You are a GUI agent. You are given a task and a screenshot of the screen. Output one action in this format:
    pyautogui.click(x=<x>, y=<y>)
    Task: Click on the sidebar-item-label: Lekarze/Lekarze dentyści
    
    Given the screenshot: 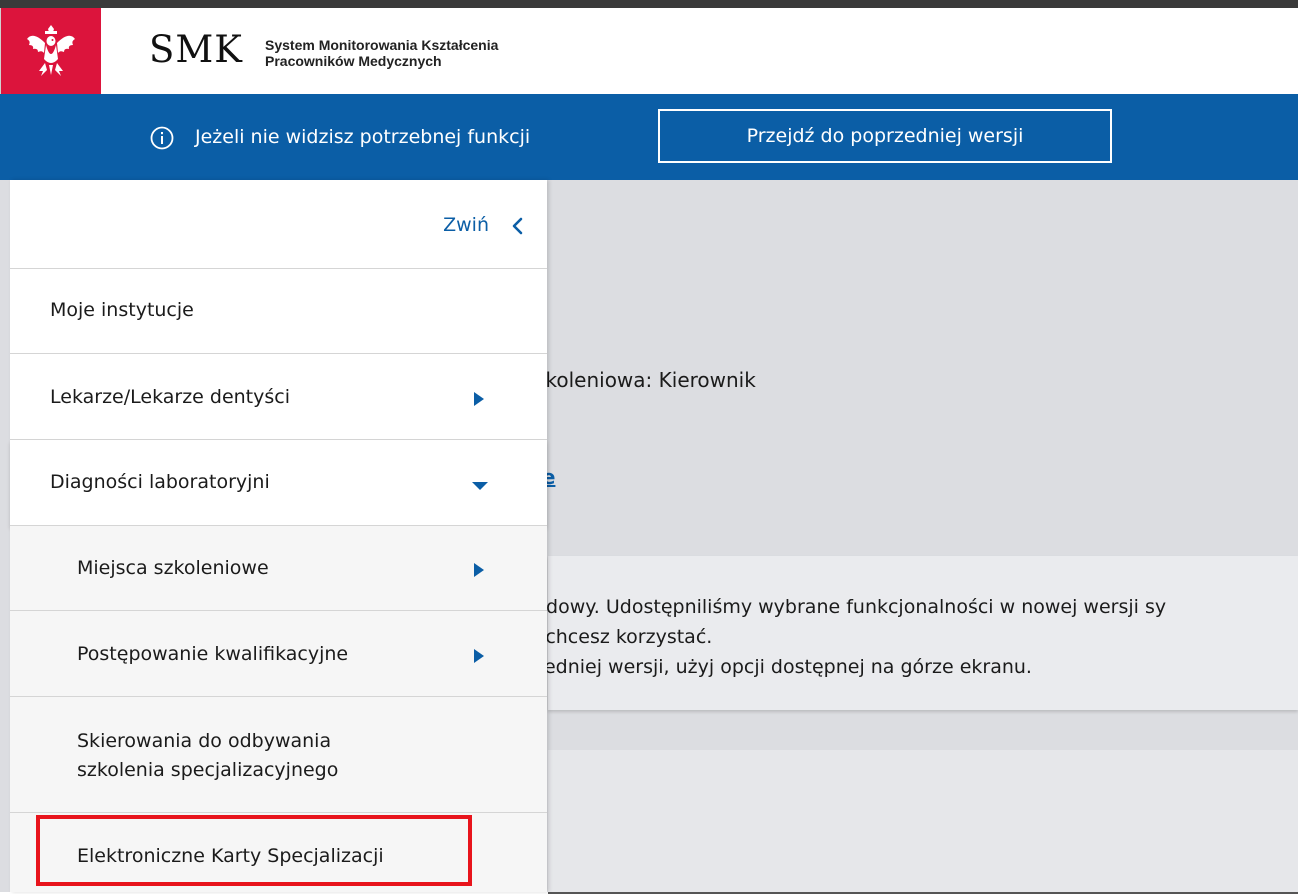 What is the action you would take?
    pyautogui.click(x=170, y=397)
    